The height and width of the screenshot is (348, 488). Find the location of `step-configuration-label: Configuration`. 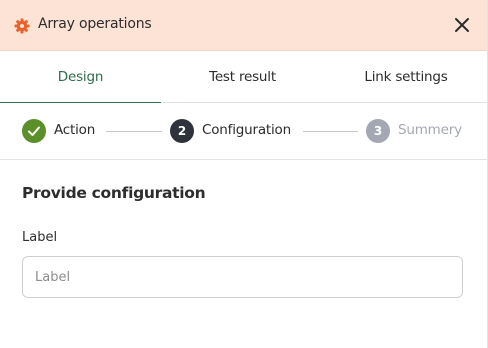

step-configuration-label: Configuration is located at coordinates (246, 130).